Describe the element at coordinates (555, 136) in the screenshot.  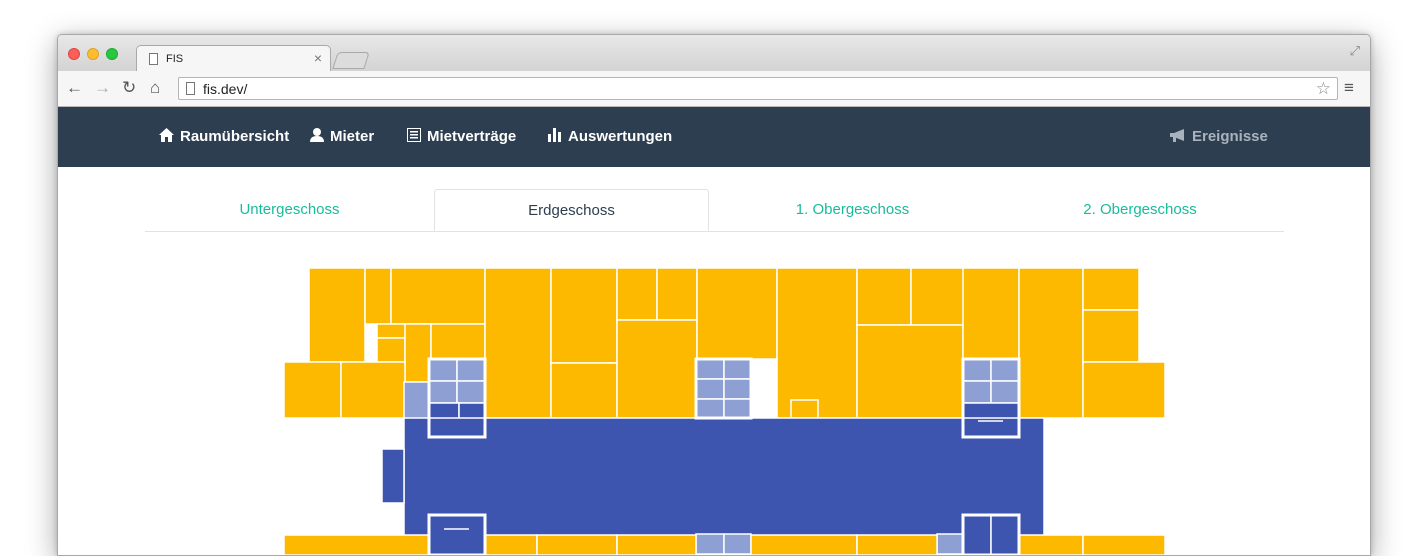
I see `bar-chart-icon` at that location.